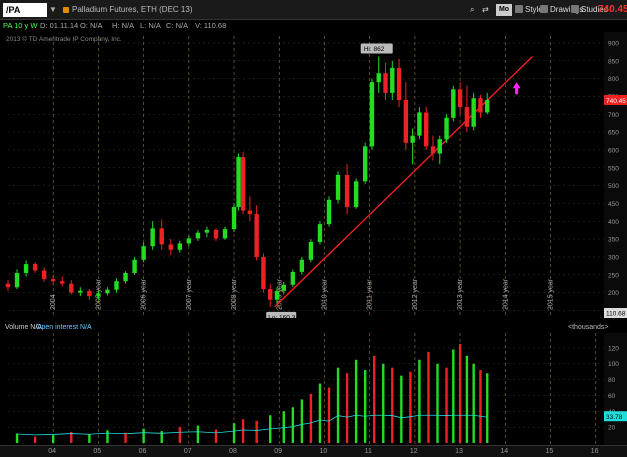 The height and width of the screenshot is (457, 627). I want to click on volume-tick-label: 100, so click(613, 364).